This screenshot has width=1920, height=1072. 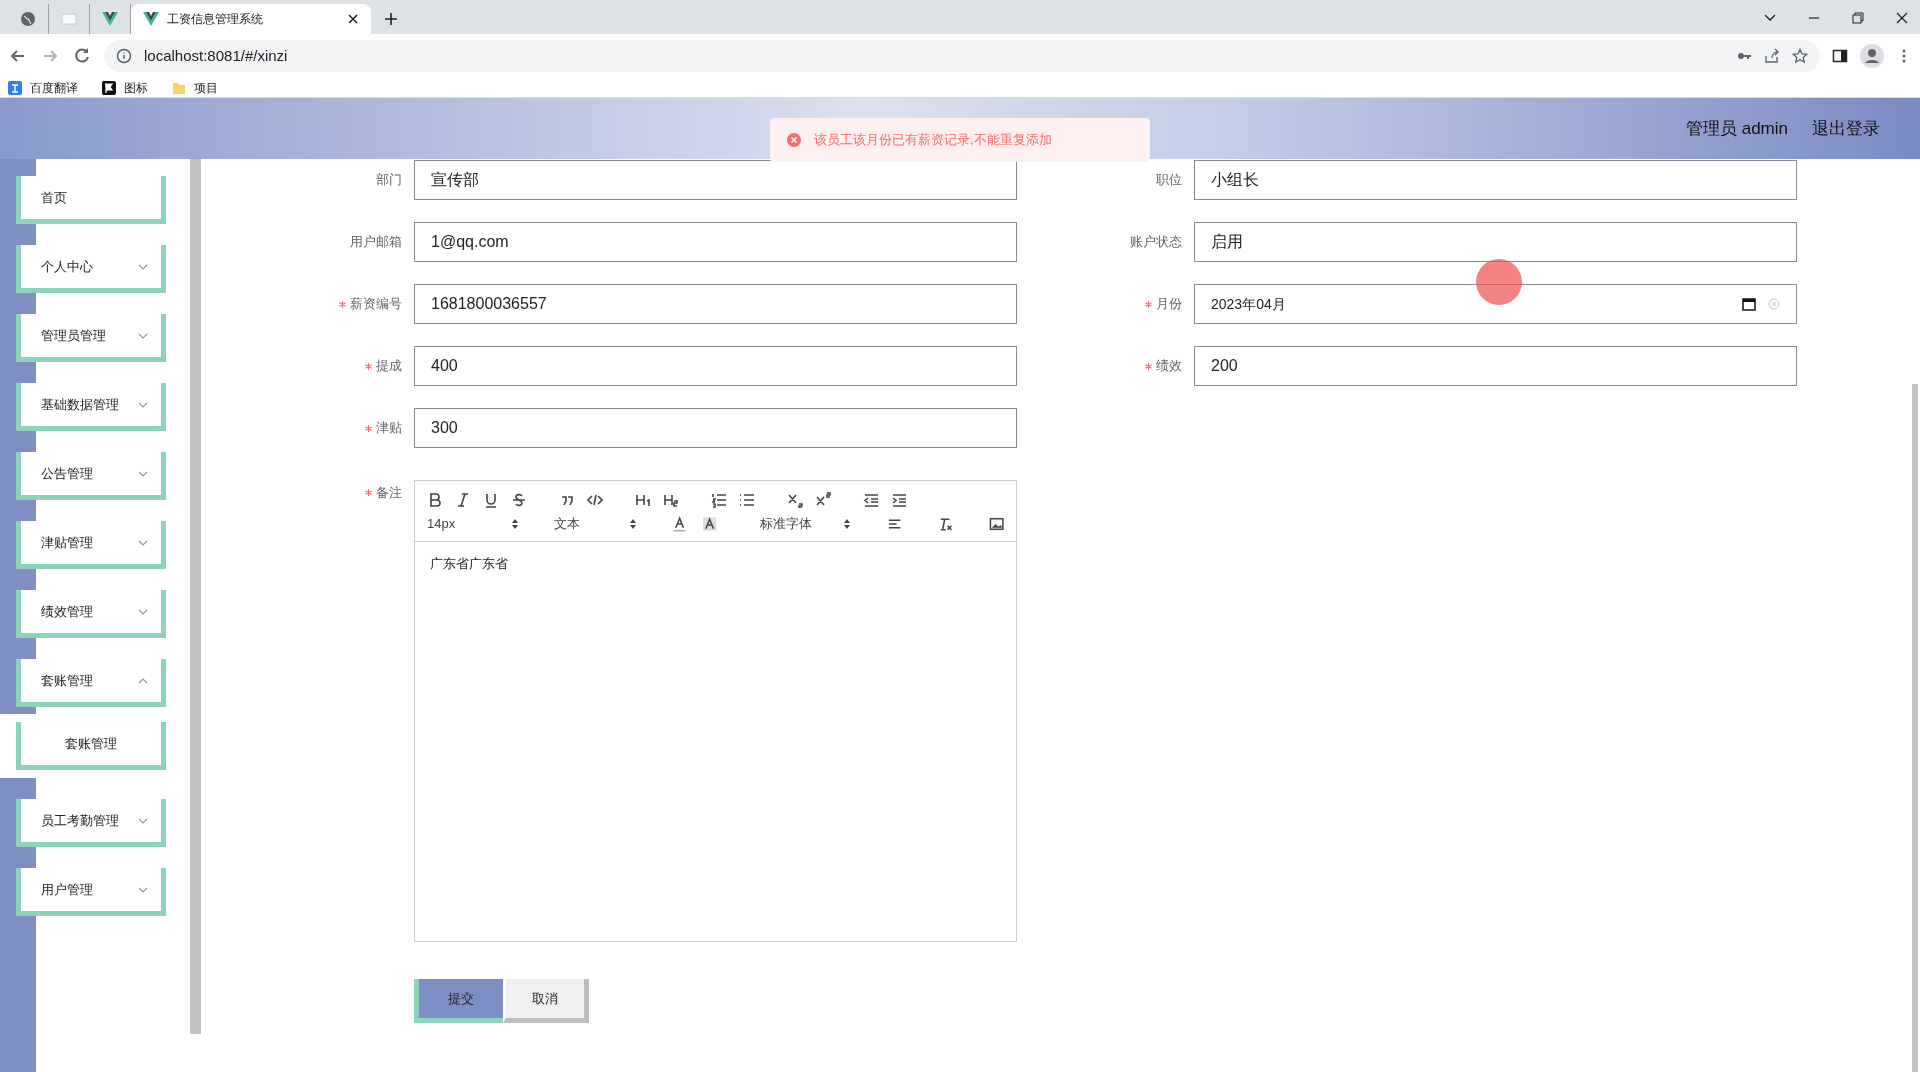 What do you see at coordinates (124, 56) in the screenshot?
I see `info-icon` at bounding box center [124, 56].